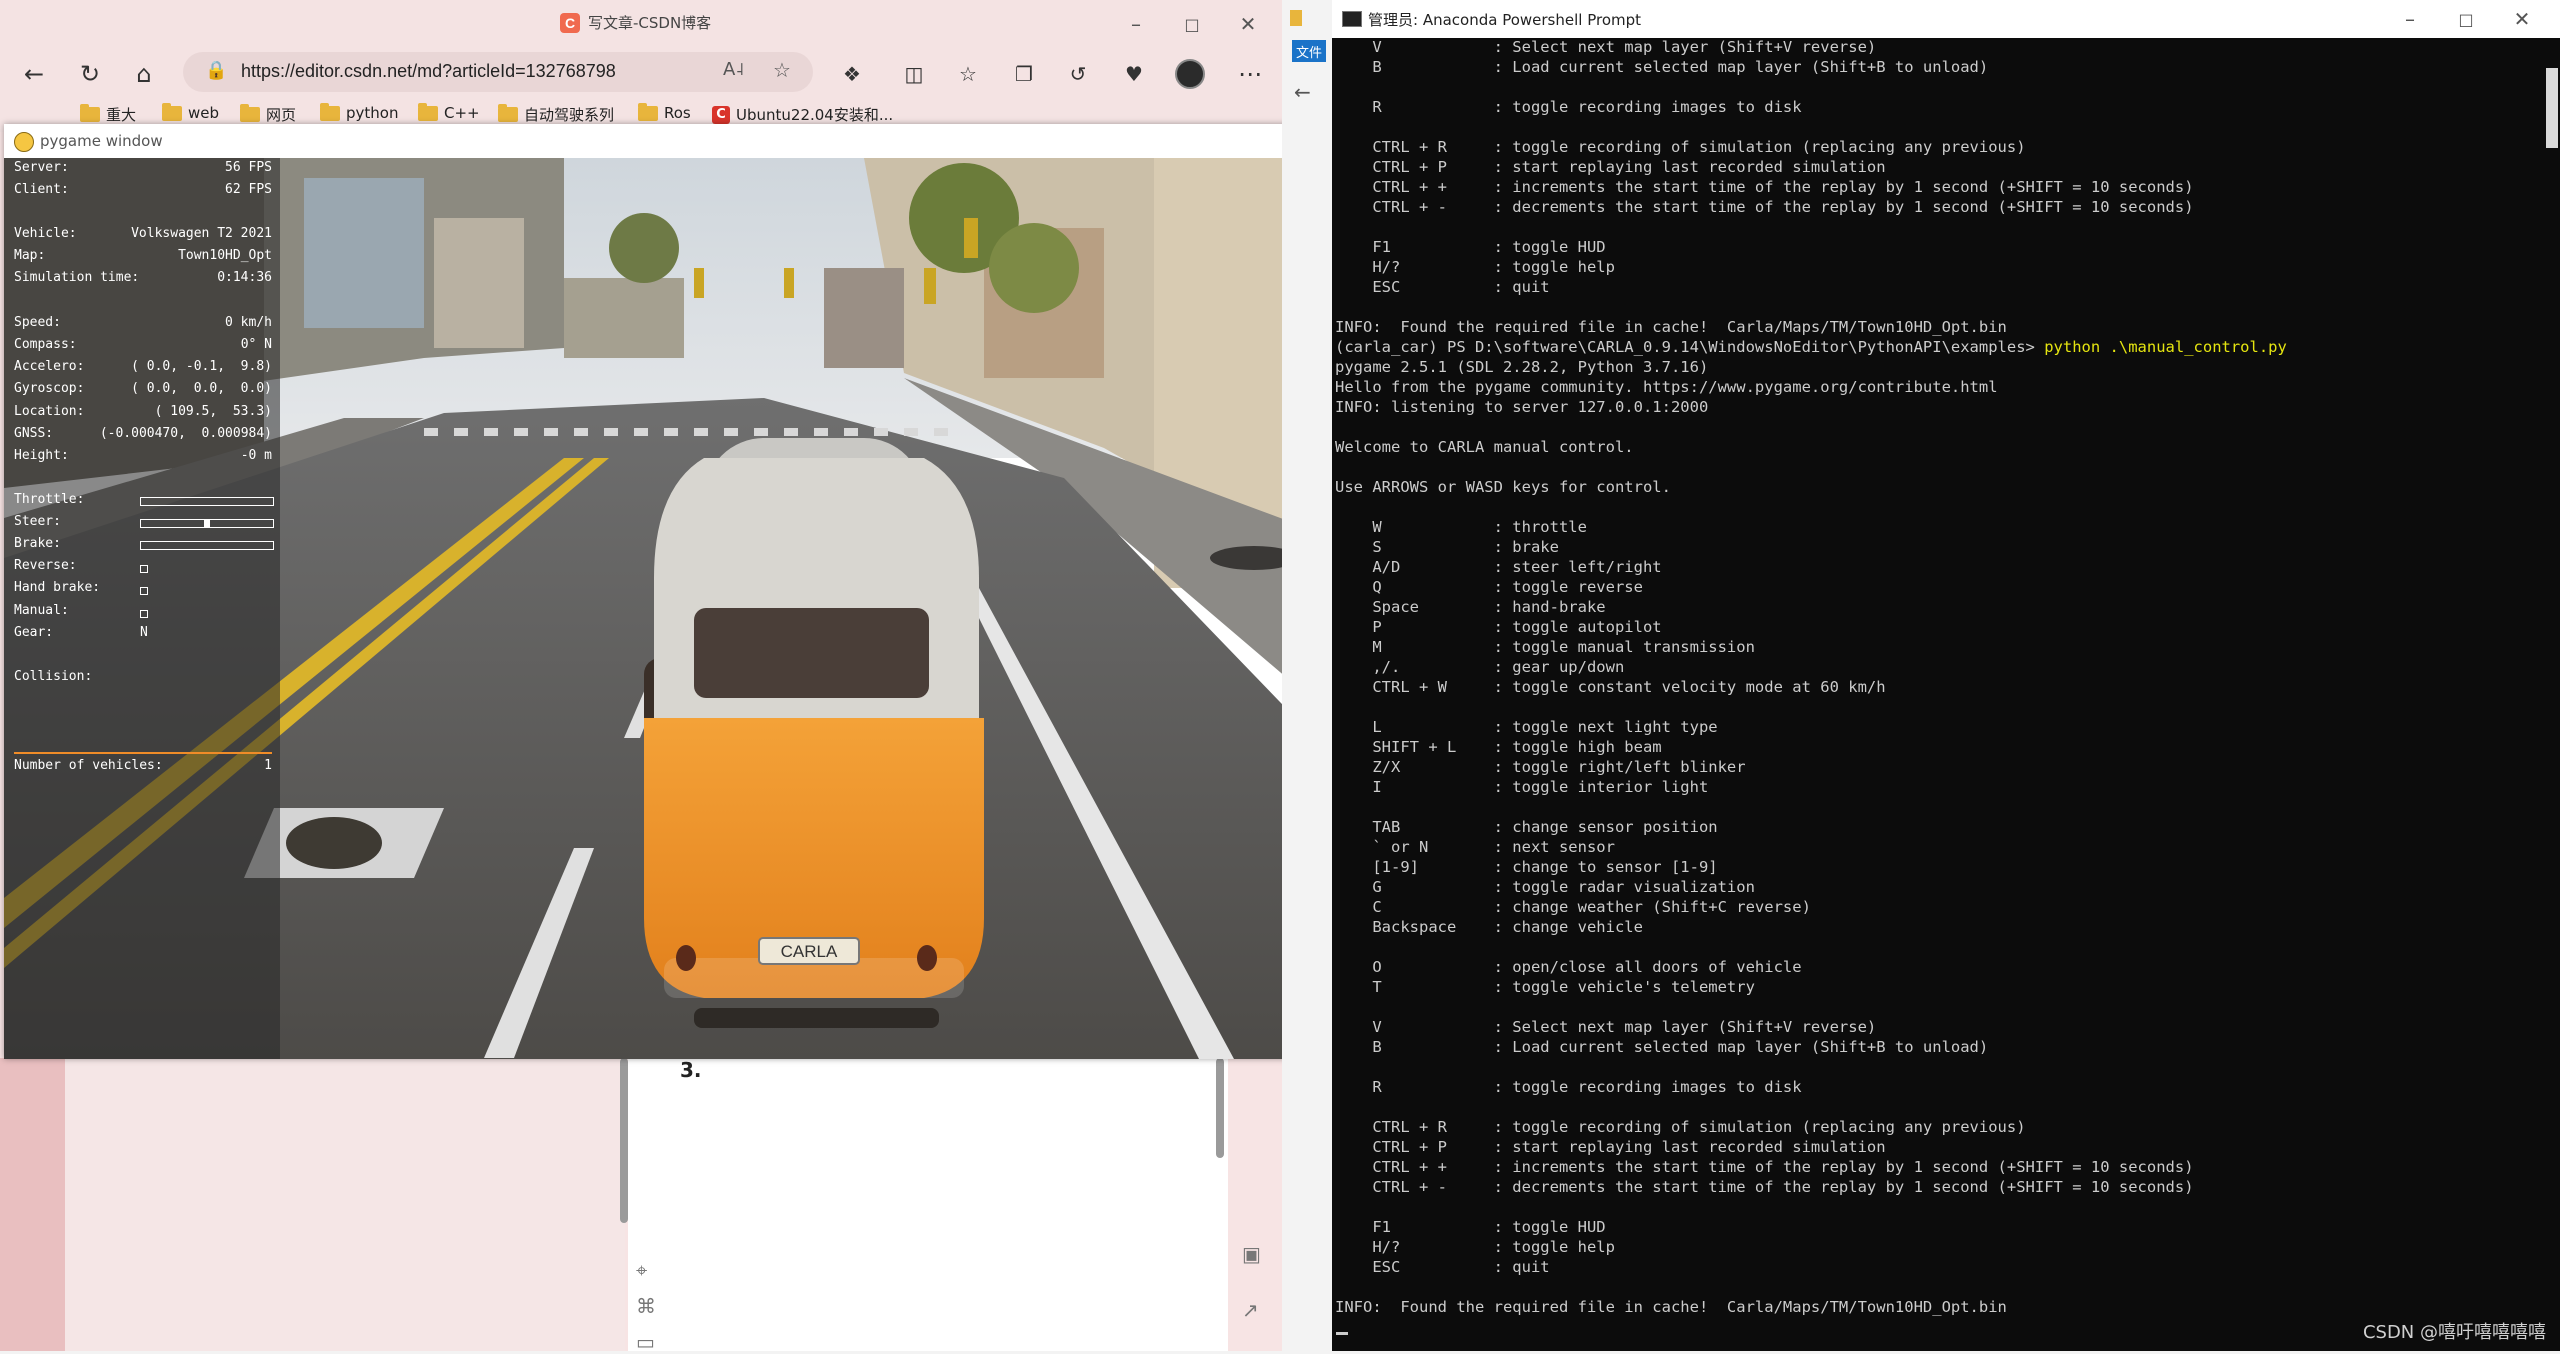 The height and width of the screenshot is (1354, 2560). I want to click on hud-simtime-row: Simulation time: 0:14:36, so click(143, 277).